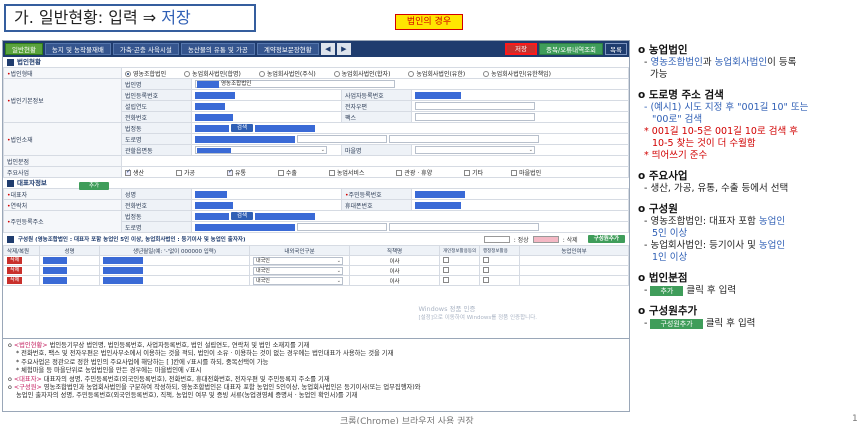 The height and width of the screenshot is (424, 863). Describe the element at coordinates (266, 95) in the screenshot. I see `corp-regno-field` at that location.